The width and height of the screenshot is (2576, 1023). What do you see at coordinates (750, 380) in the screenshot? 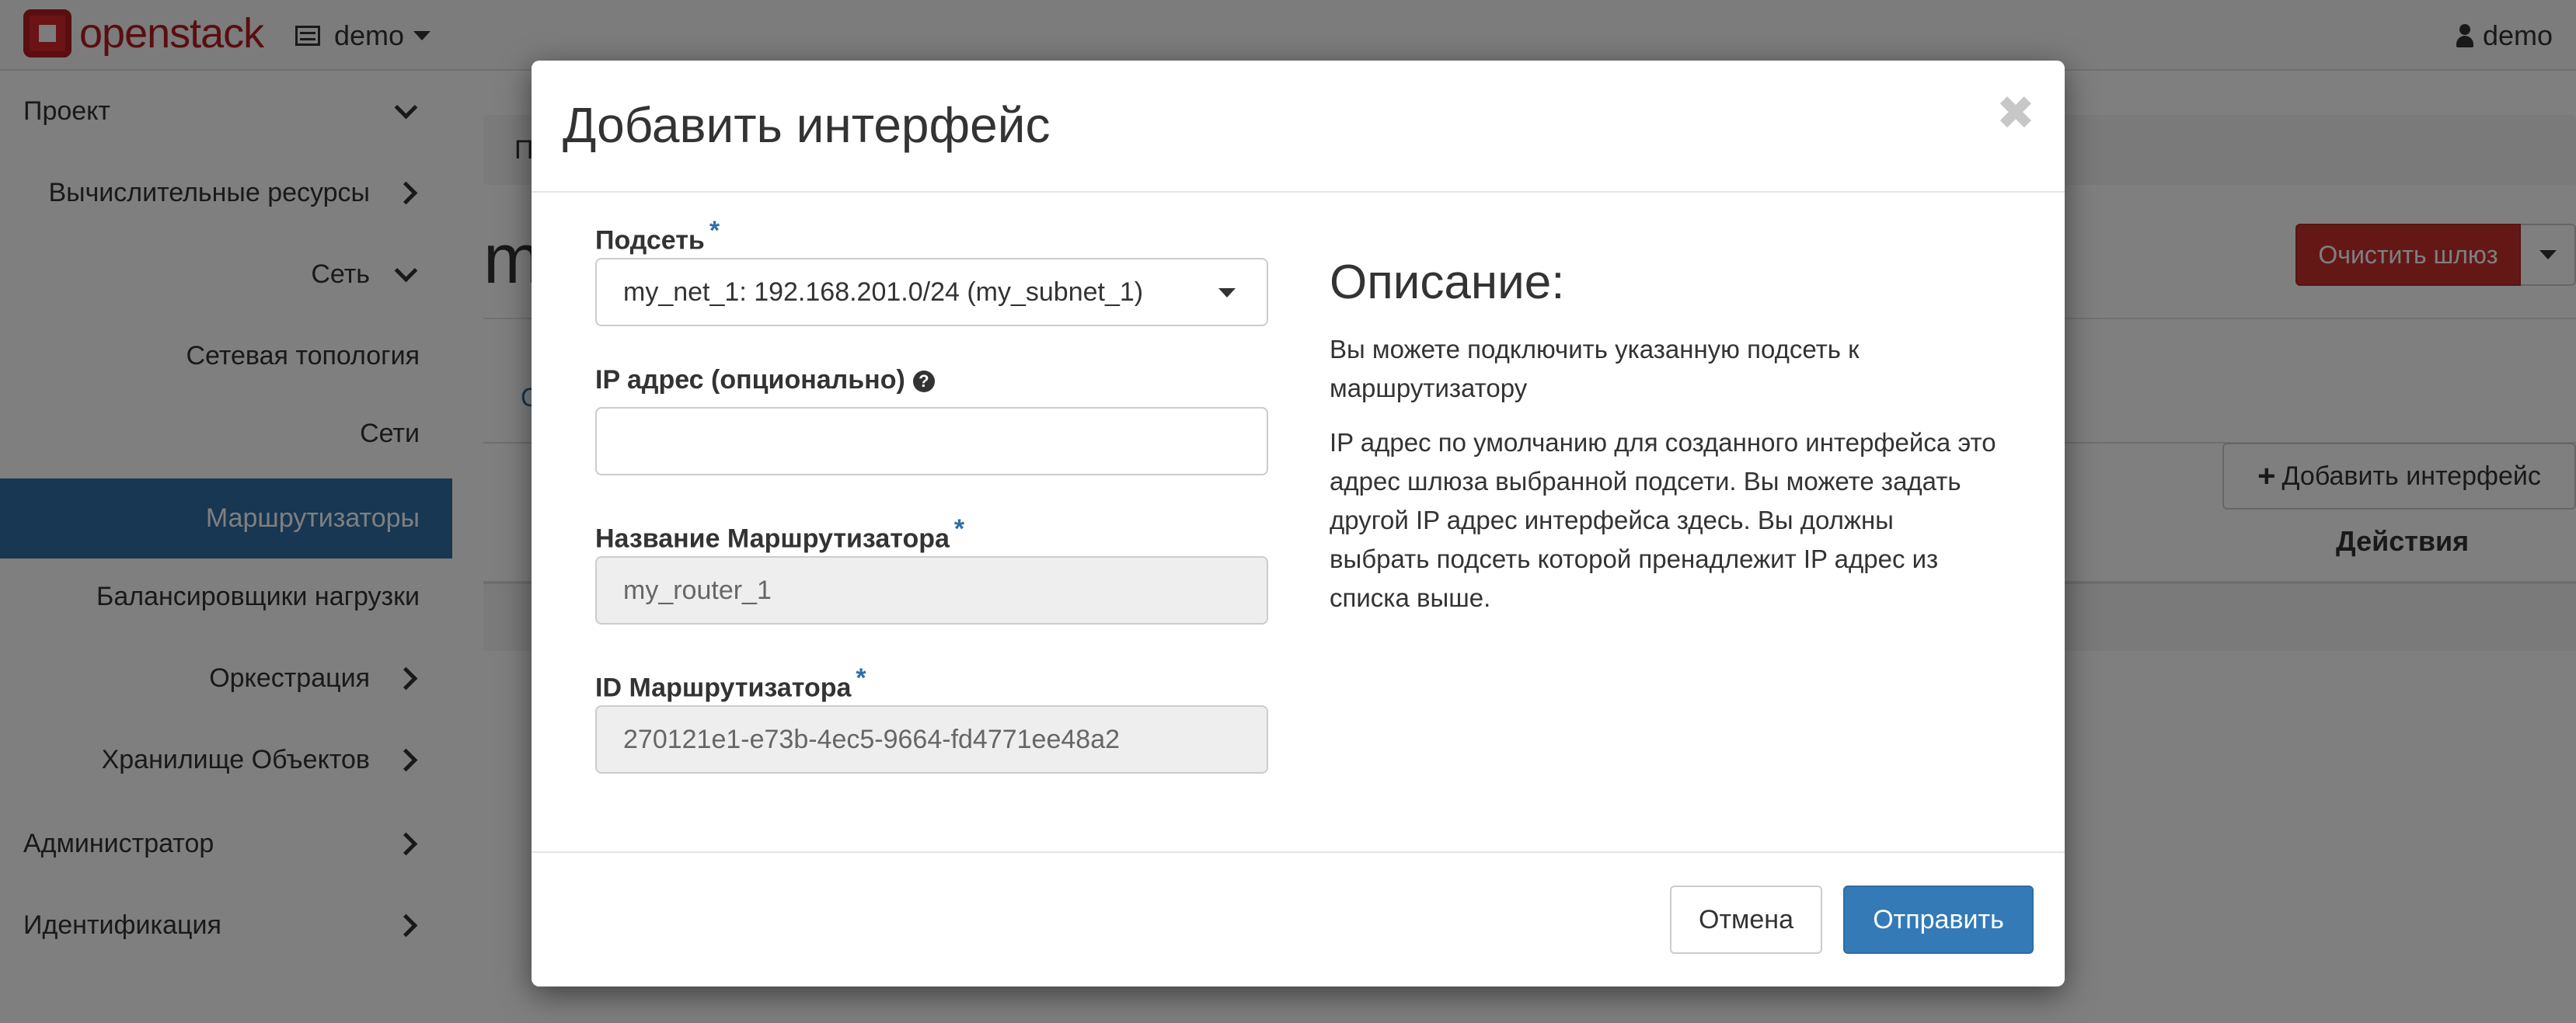
I see `label-text: IP адрес (опционально)` at bounding box center [750, 380].